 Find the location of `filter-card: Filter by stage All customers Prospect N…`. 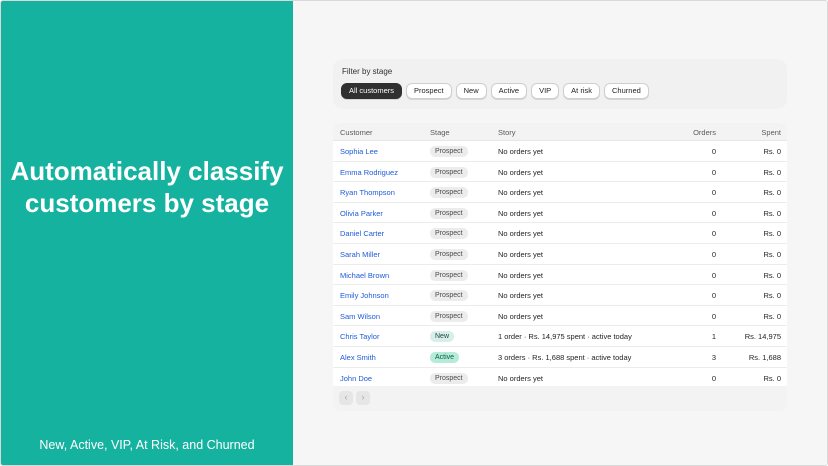

filter-card: Filter by stage All customers Prospect N… is located at coordinates (560, 84).